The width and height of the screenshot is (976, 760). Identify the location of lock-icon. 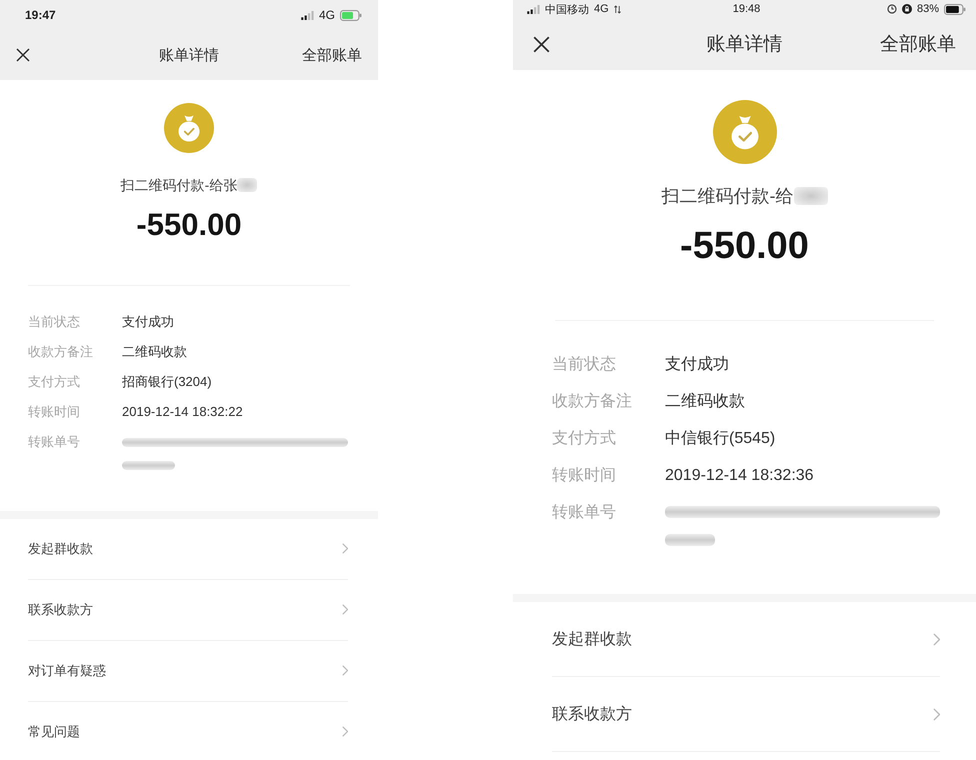
(907, 9).